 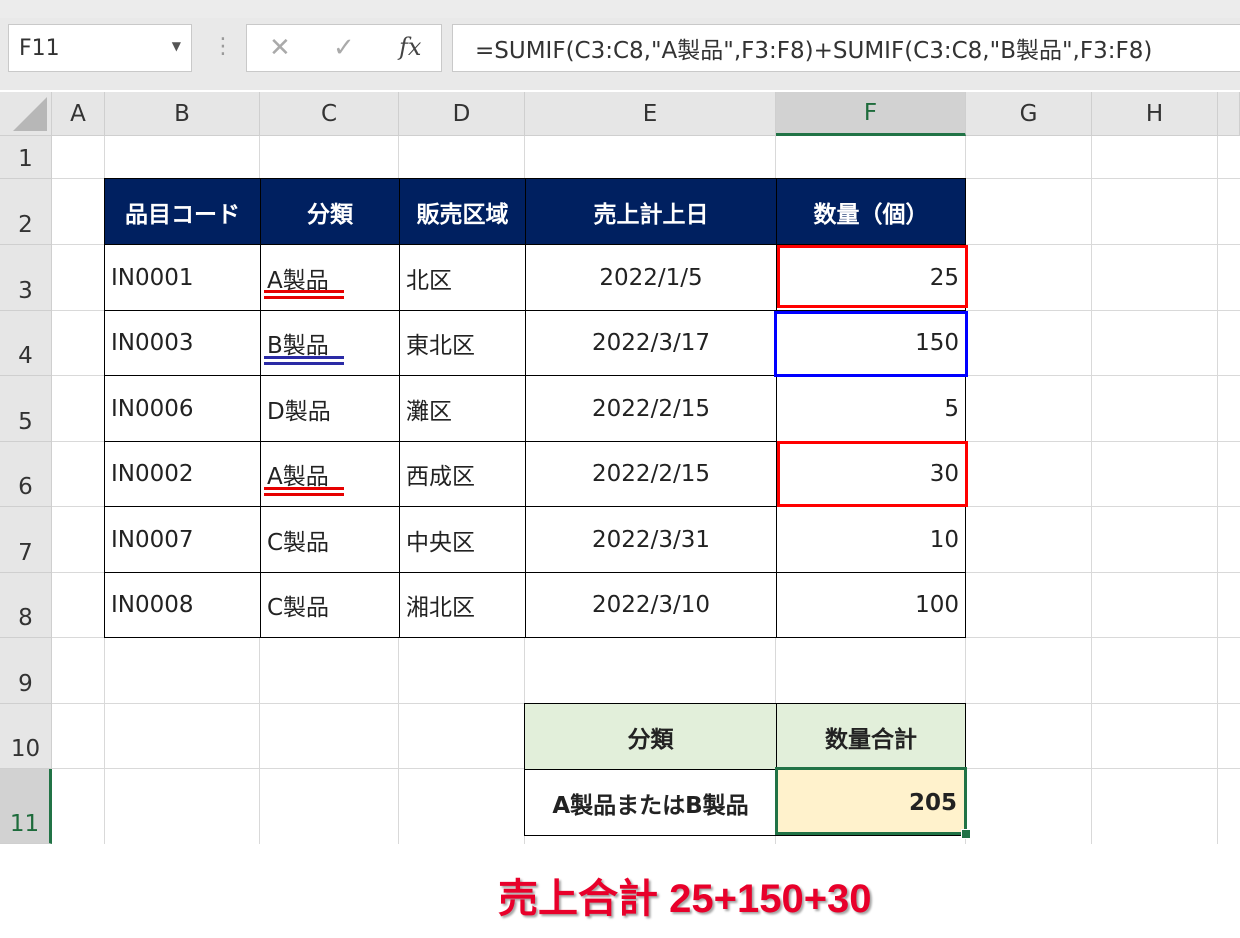 I want to click on table-cell-quantity: 25, so click(x=871, y=277).